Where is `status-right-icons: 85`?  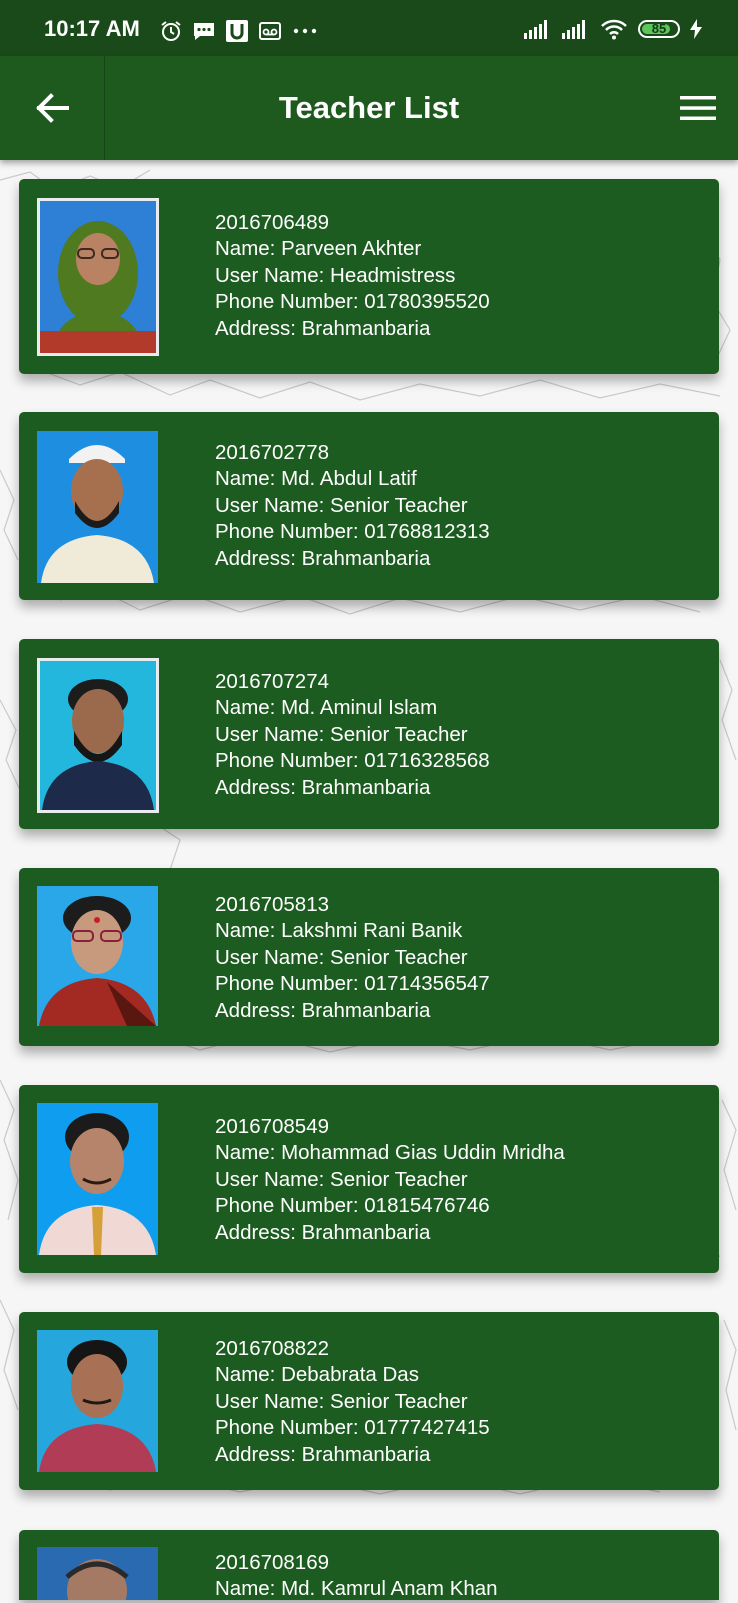 status-right-icons: 85 is located at coordinates (613, 29).